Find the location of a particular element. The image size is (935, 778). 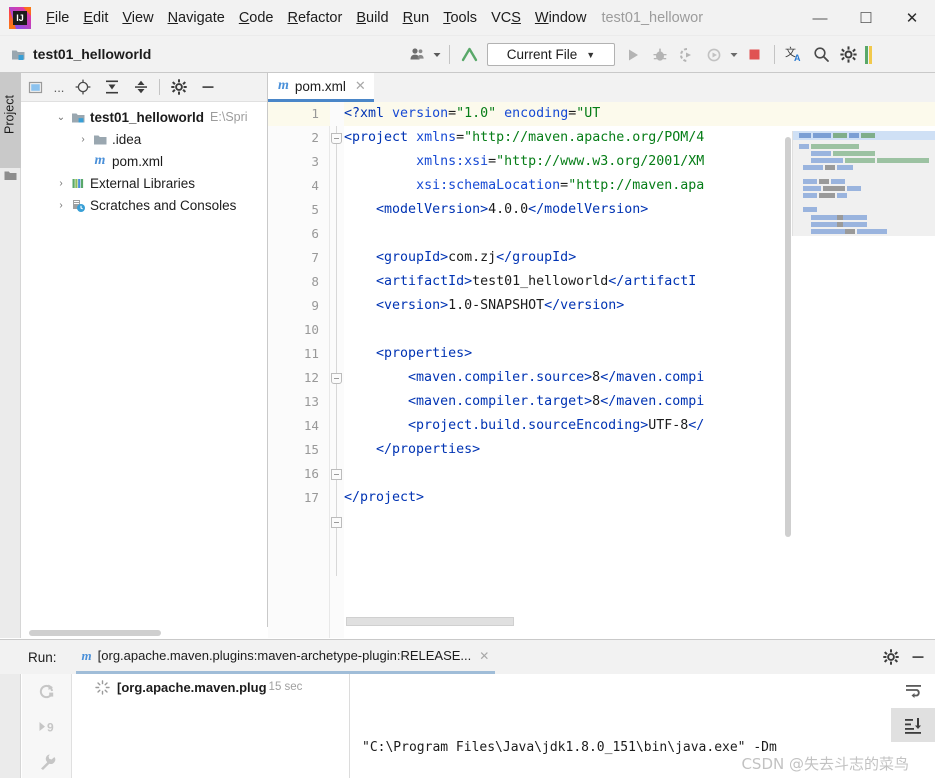

run-9-icon: 9 is located at coordinates (47, 726).